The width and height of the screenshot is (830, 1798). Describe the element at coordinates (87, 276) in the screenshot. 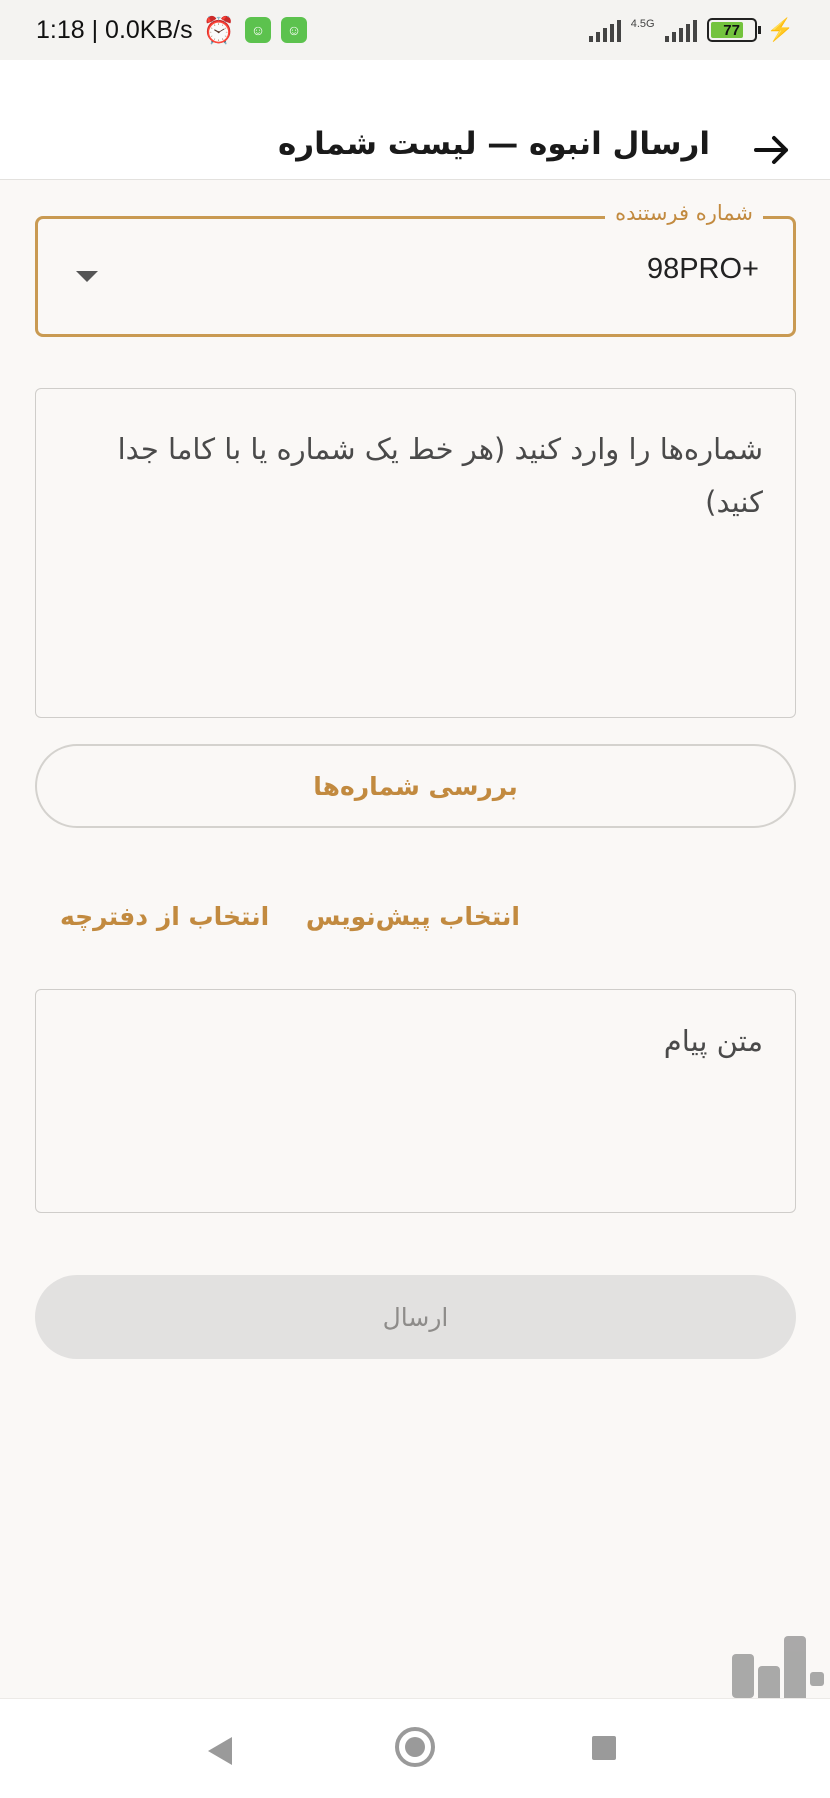

I see `chevron-down-icon` at that location.